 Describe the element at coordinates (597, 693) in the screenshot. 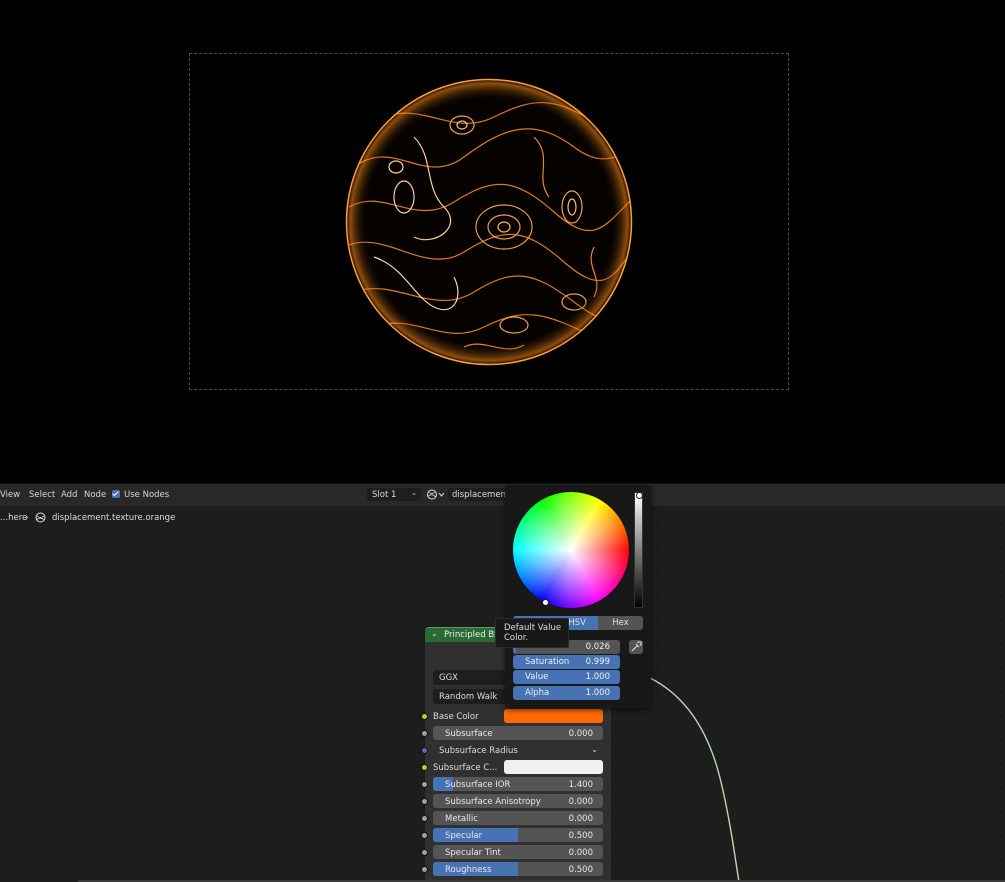

I see `alpha-value: 1.000` at that location.